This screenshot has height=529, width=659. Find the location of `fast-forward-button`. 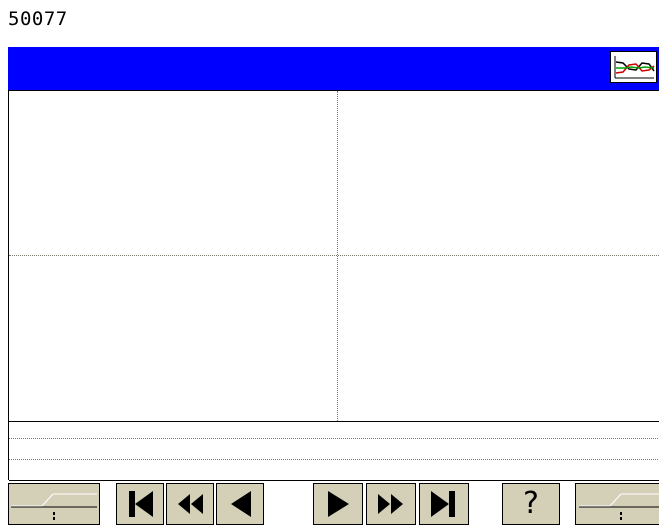

fast-forward-button is located at coordinates (391, 504).